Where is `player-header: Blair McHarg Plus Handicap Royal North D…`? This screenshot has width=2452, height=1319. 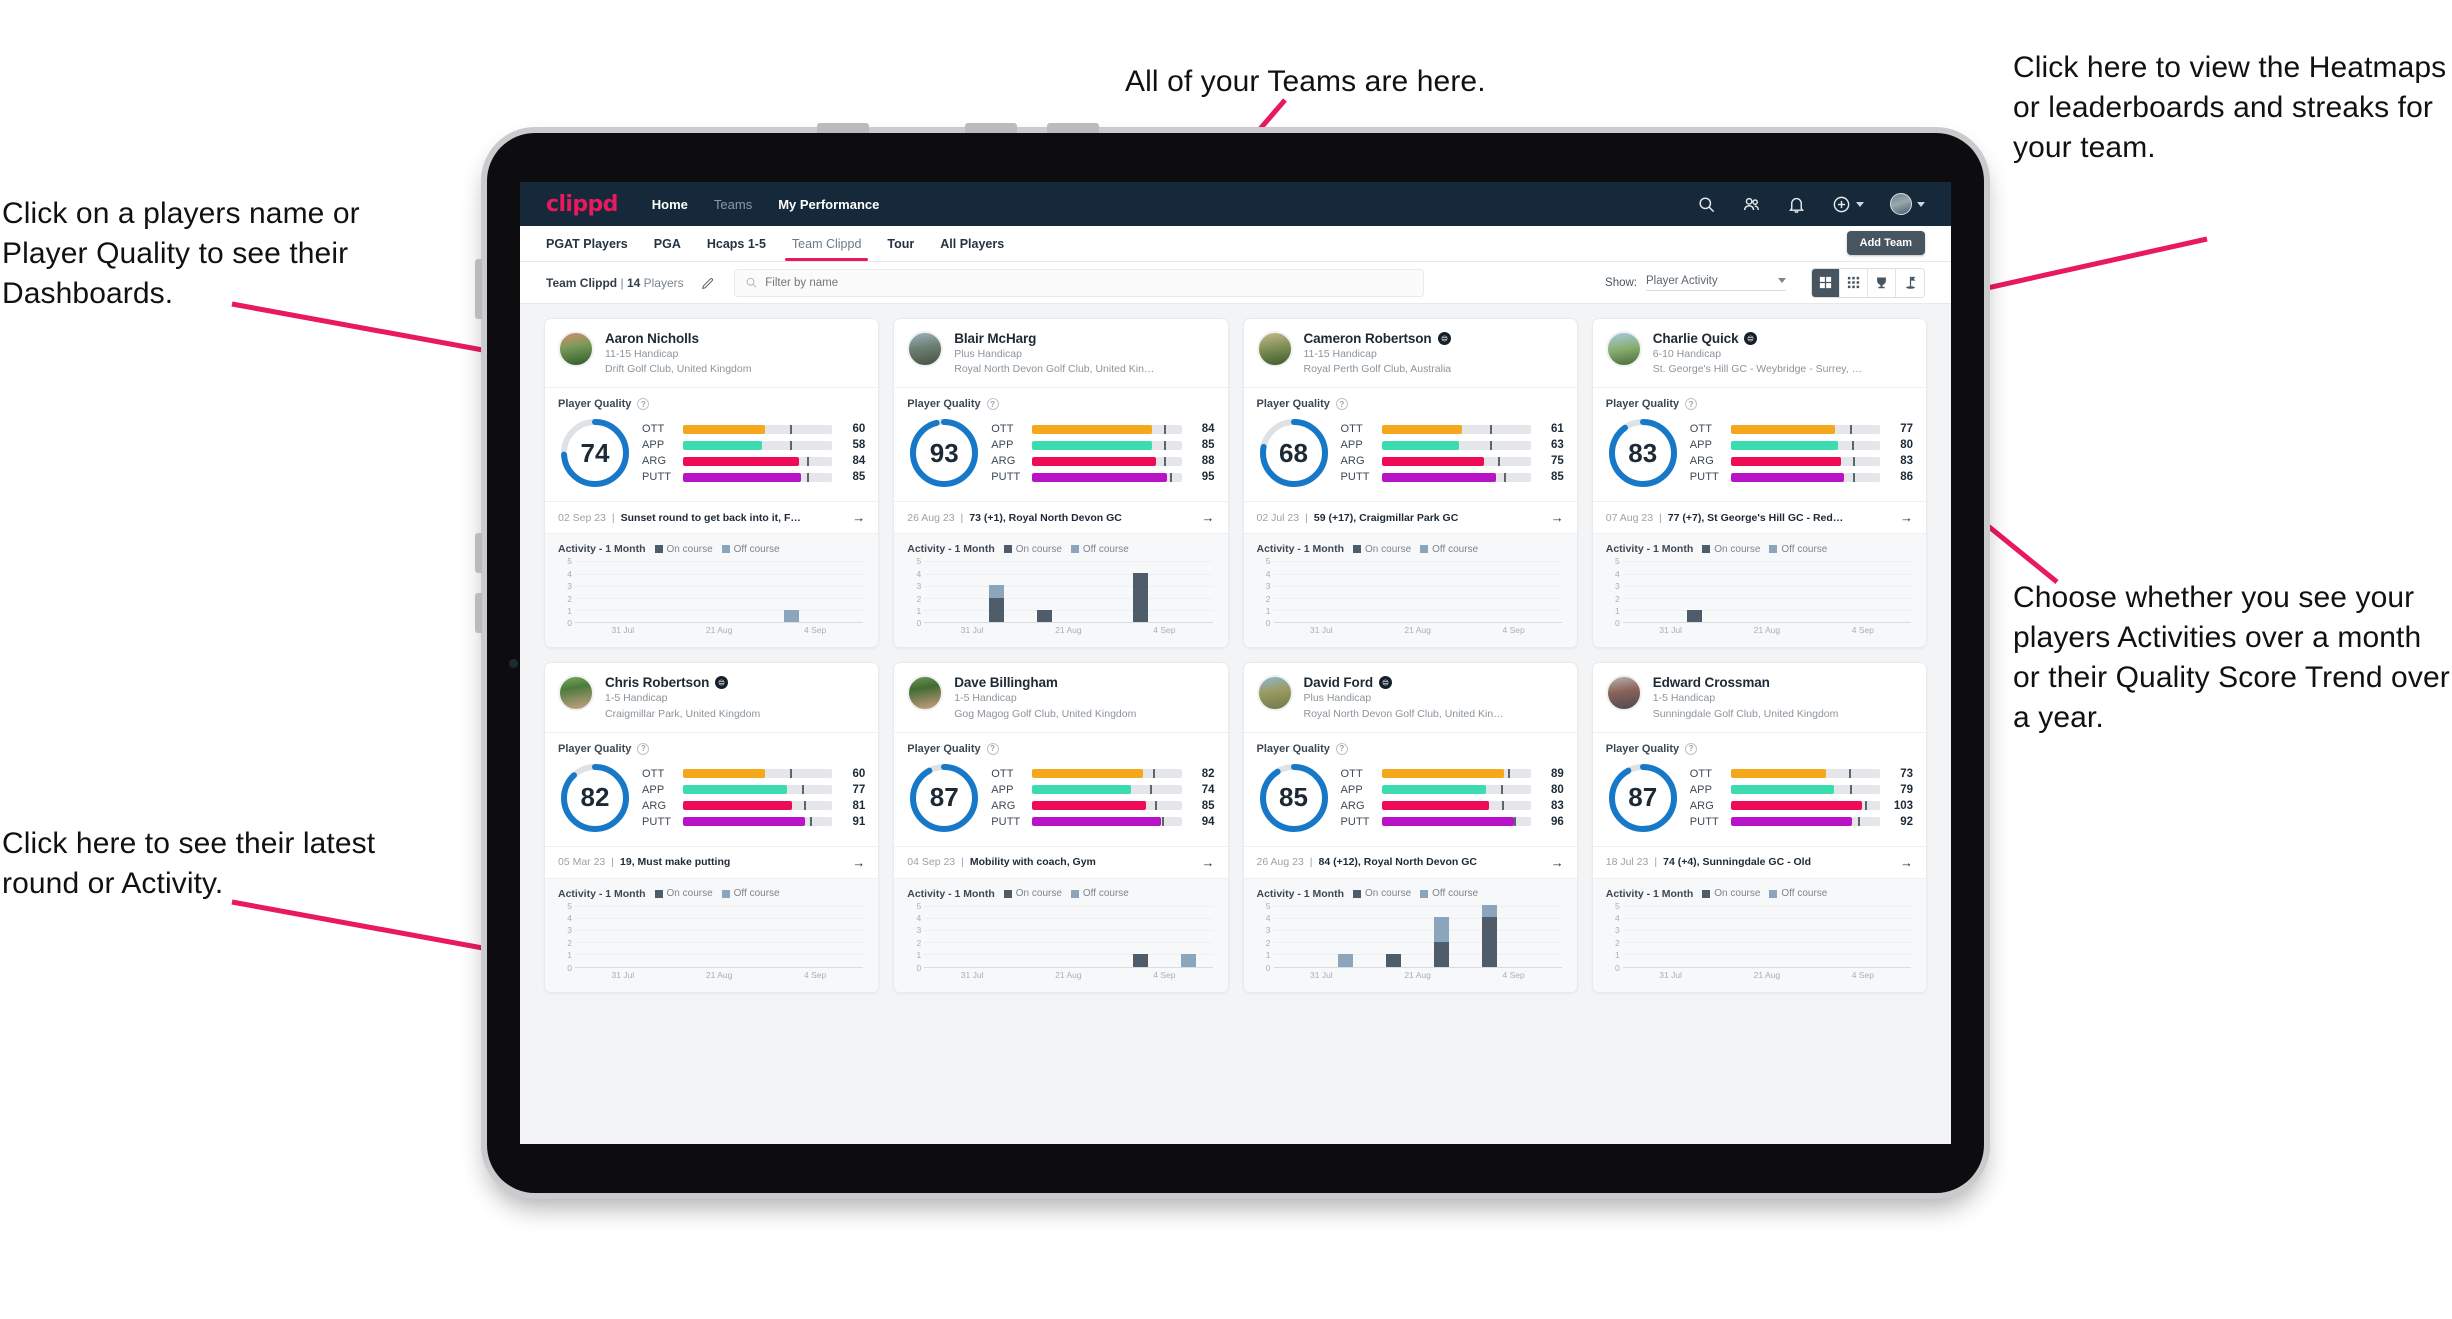 player-header: Blair McHarg Plus Handicap Royal North D… is located at coordinates (1061, 354).